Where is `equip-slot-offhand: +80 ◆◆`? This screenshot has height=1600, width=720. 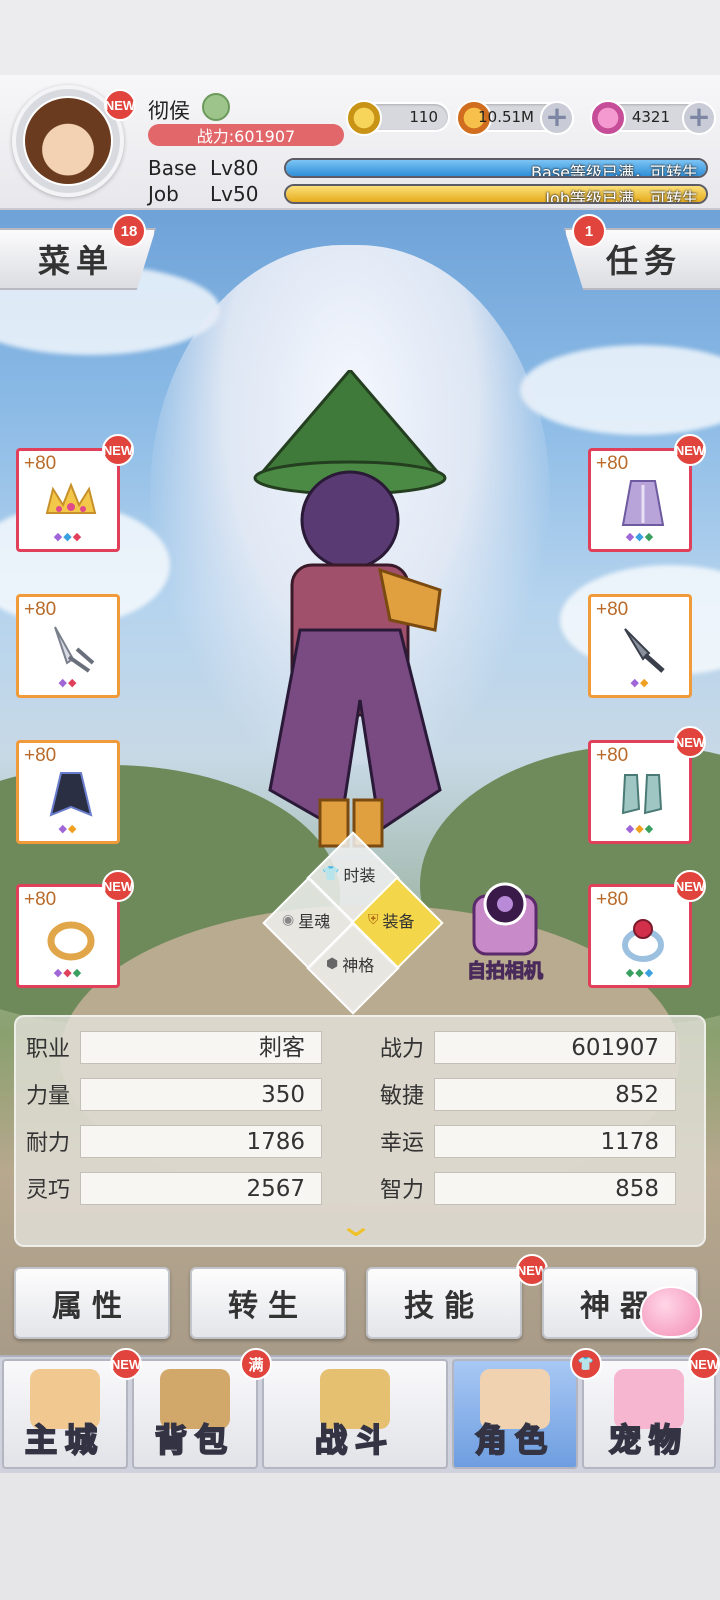 equip-slot-offhand: +80 ◆◆ is located at coordinates (640, 646).